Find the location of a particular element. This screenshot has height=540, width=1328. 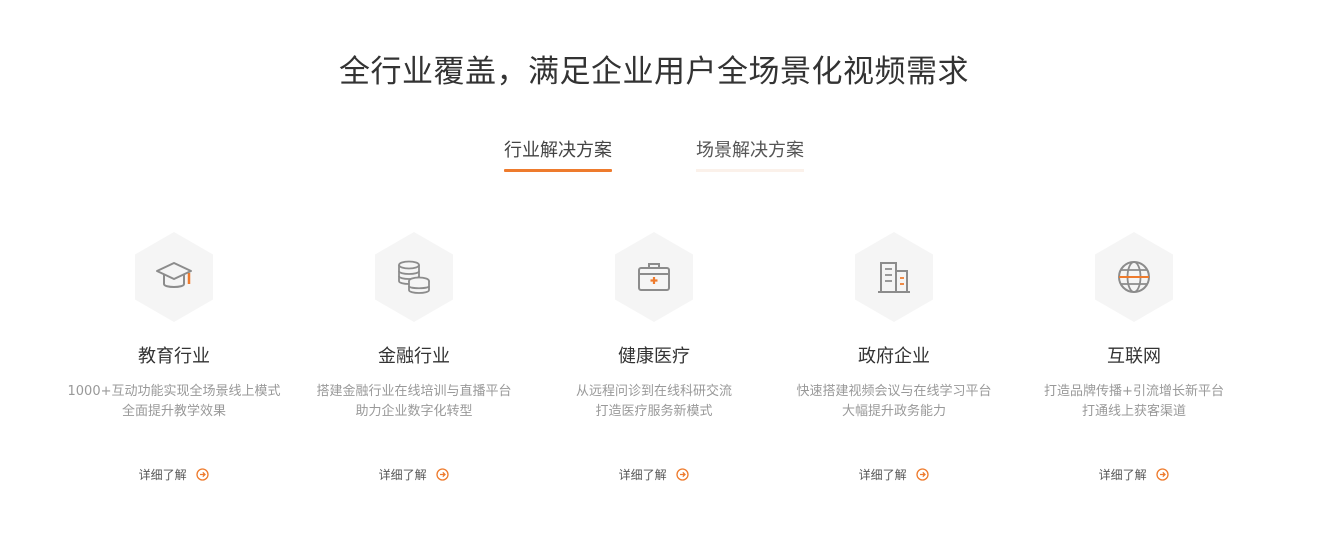

desc-line: 打造品牌传播+引流增长新平台 is located at coordinates (1134, 391).